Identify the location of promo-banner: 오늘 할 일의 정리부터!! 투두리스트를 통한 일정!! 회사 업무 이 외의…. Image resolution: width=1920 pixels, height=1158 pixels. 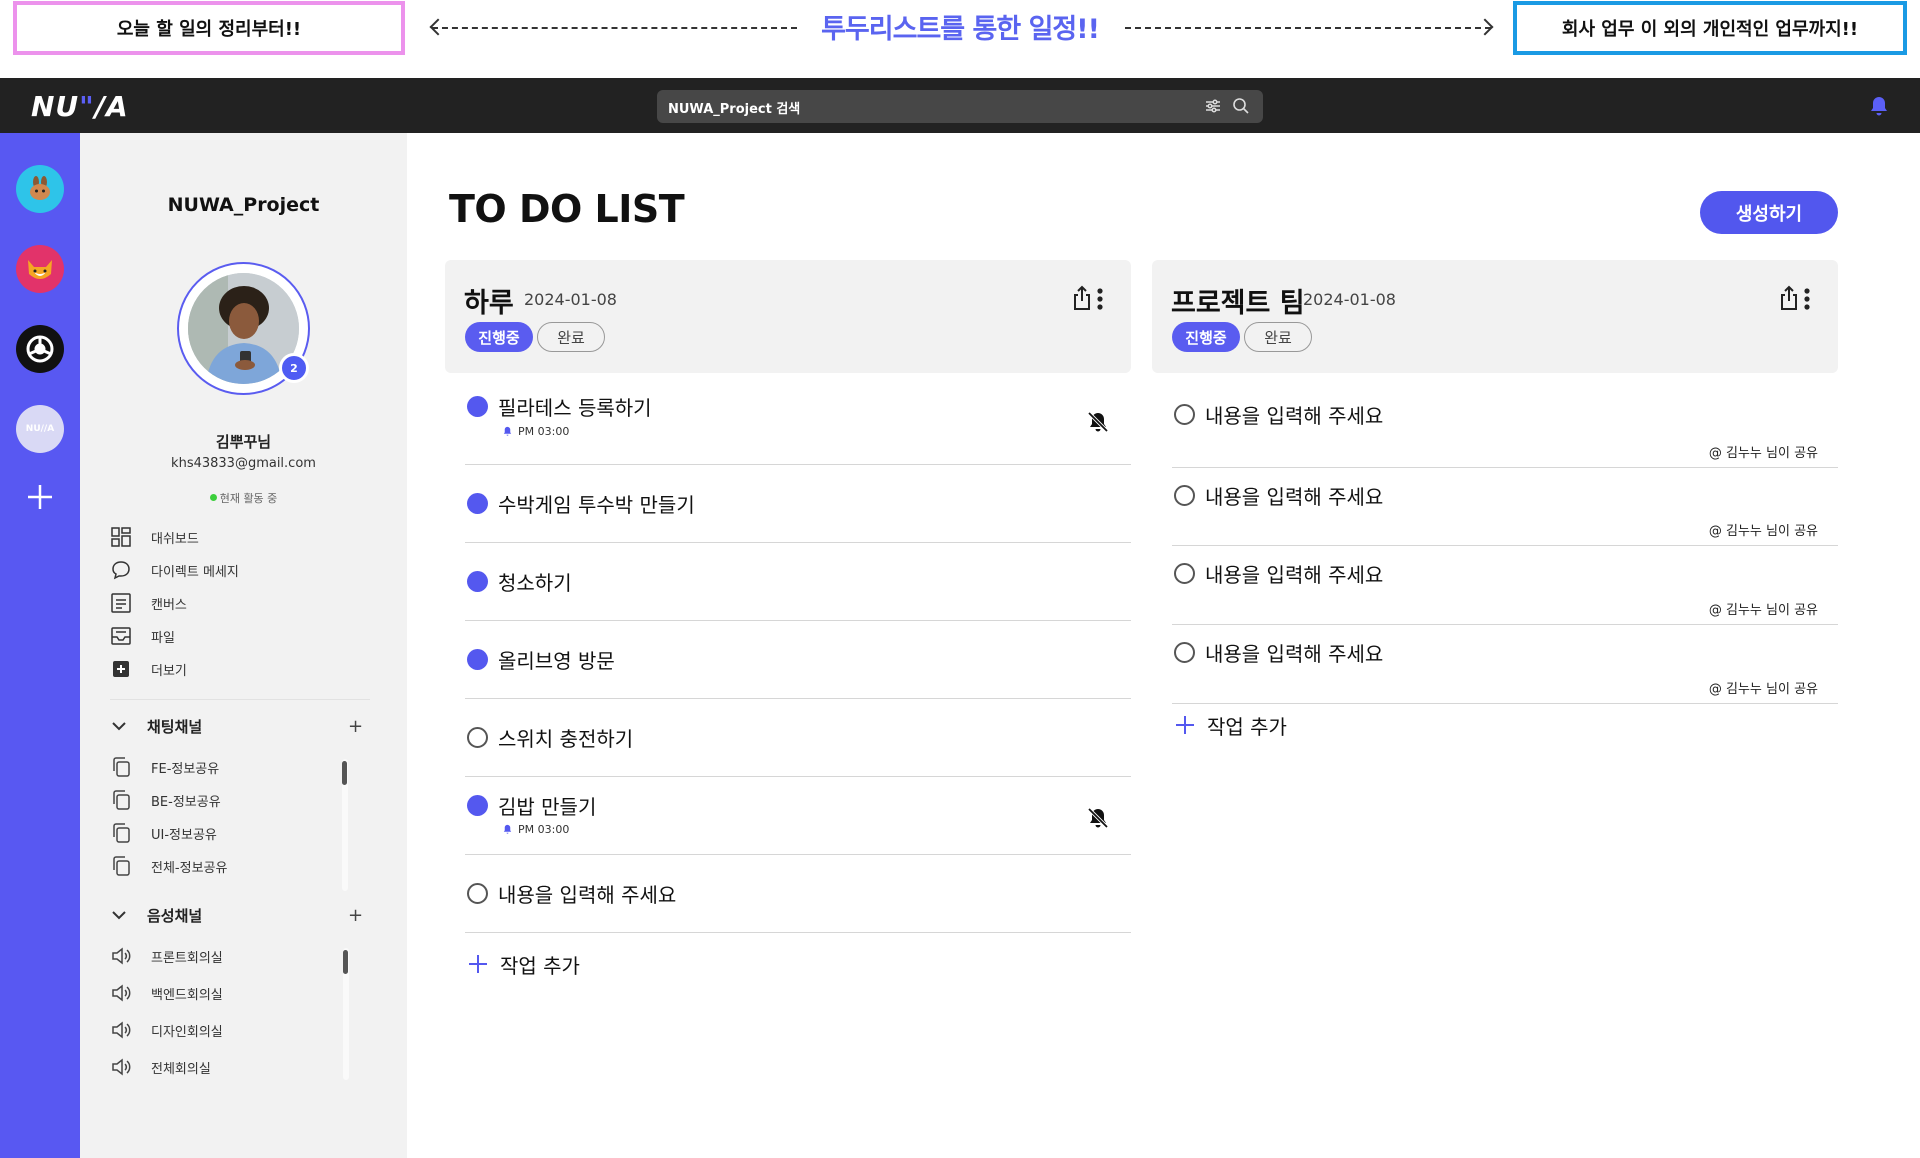
(960, 39).